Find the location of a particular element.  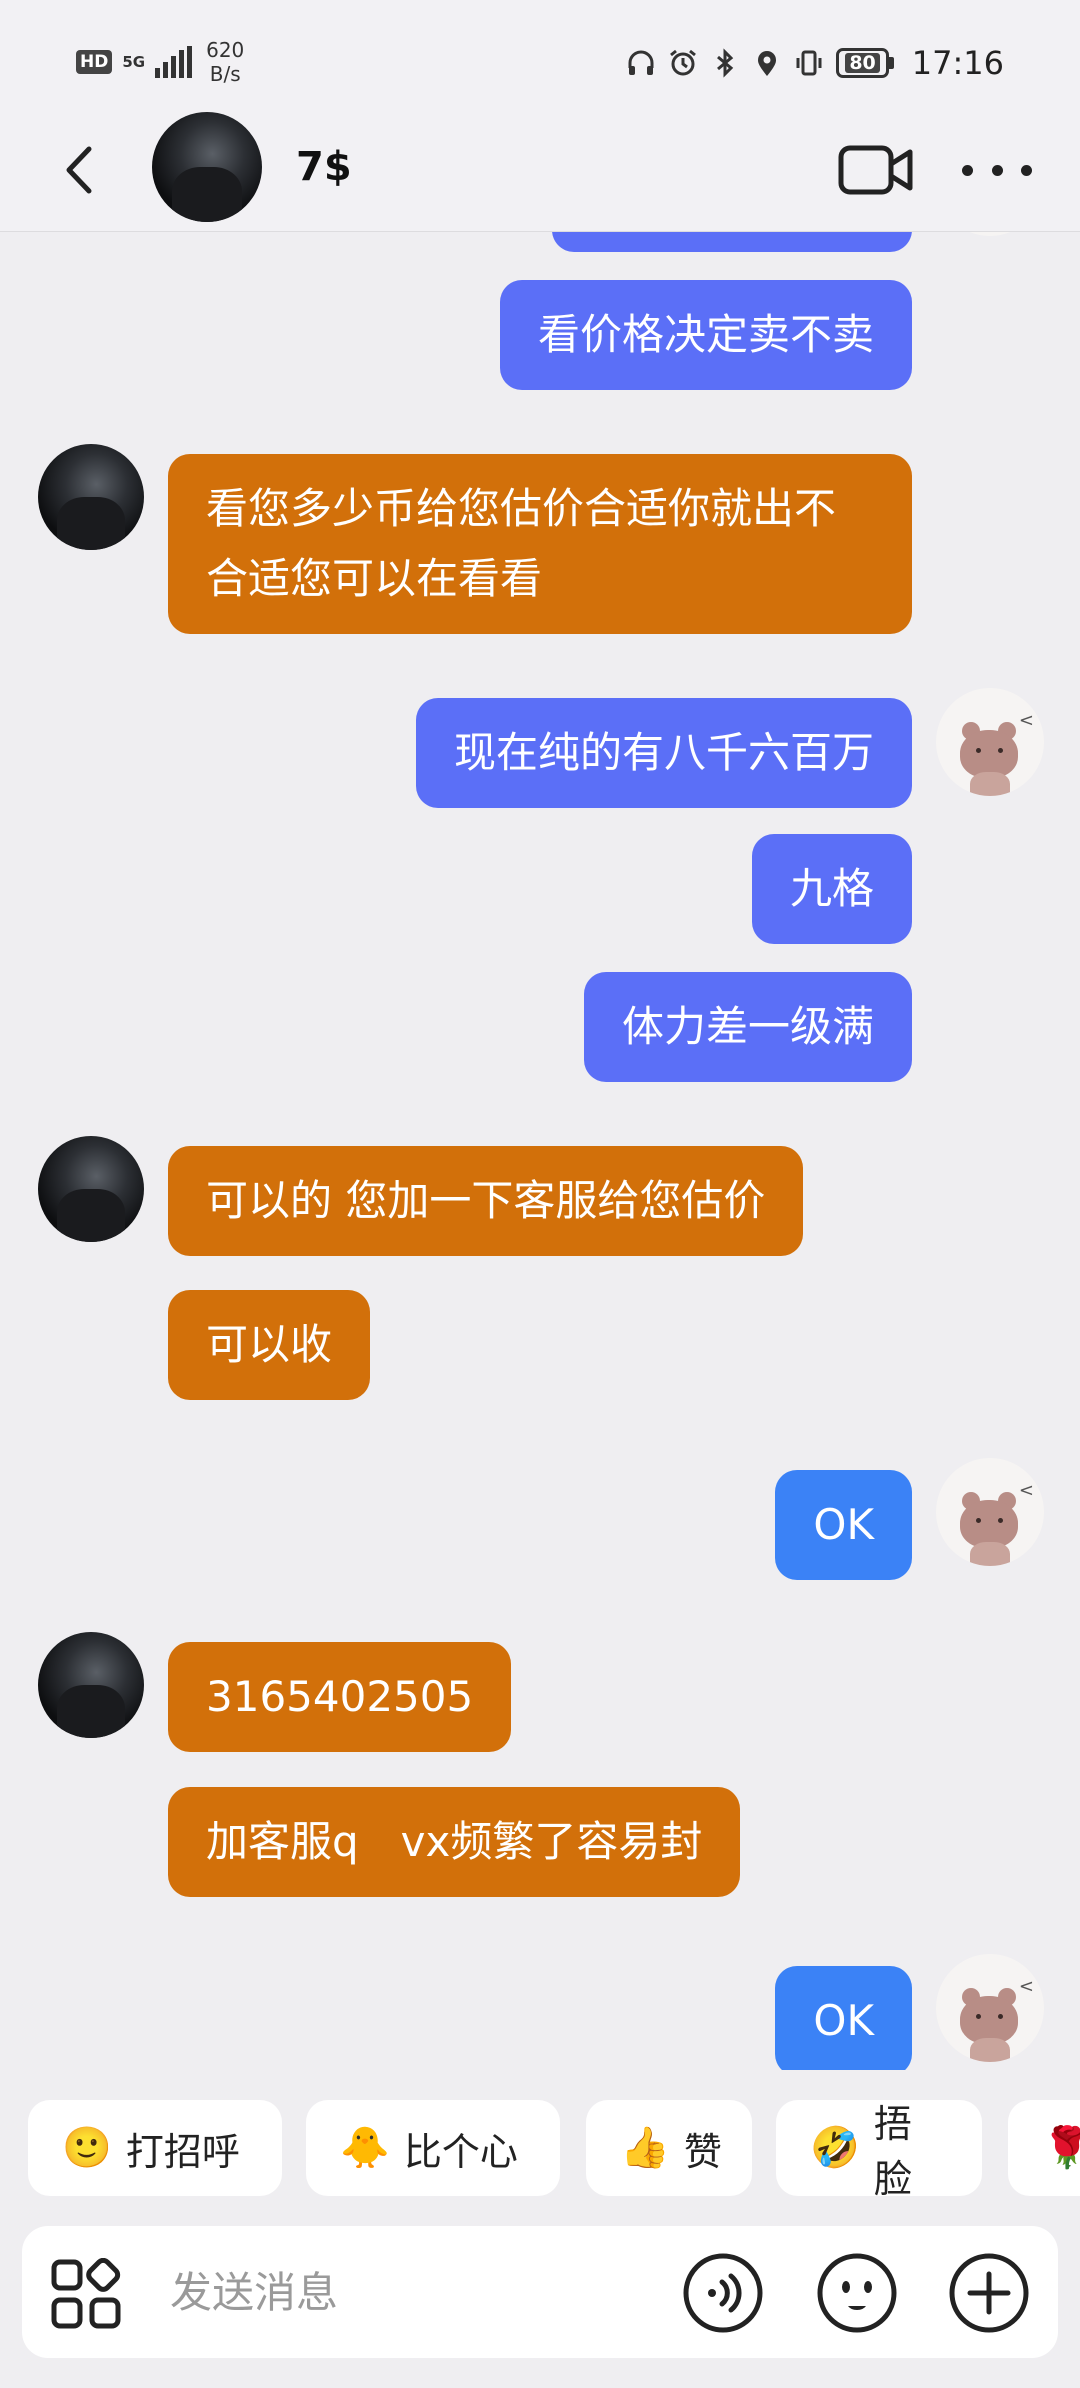

quick-reply-bar: 🙂 打招呼 🐥 比个心 👍 赞 🤣 捂脸 🌹 is located at coordinates (540, 2140).